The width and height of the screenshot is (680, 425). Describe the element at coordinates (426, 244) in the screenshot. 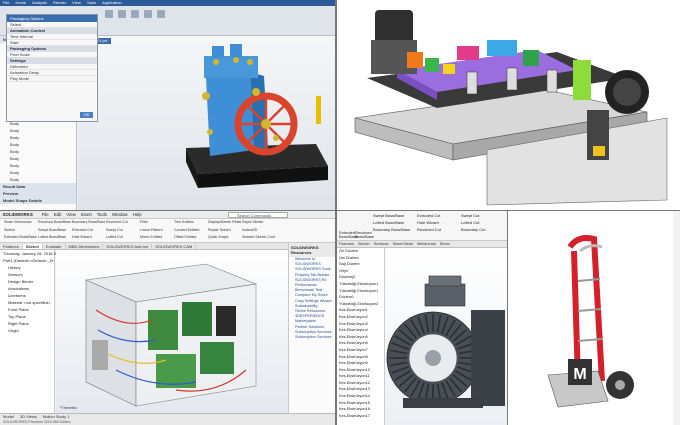

I see `tab: Weldments` at that location.